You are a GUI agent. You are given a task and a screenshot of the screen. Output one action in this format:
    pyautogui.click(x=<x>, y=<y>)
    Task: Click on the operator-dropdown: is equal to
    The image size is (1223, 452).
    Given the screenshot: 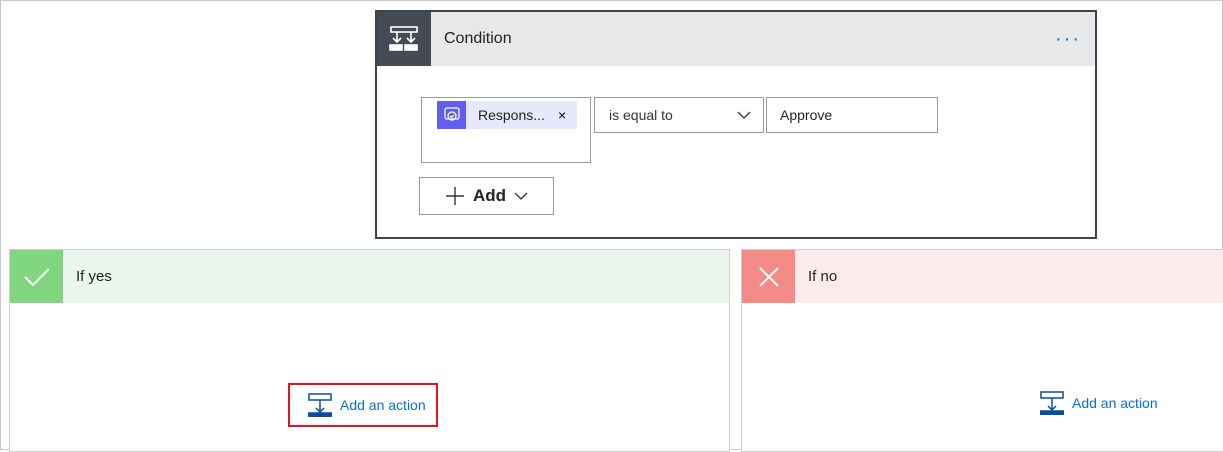 What is the action you would take?
    pyautogui.click(x=679, y=115)
    